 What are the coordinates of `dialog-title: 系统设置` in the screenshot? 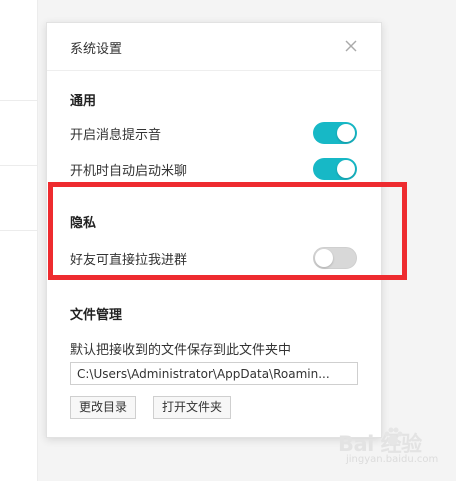 It's located at (96, 49).